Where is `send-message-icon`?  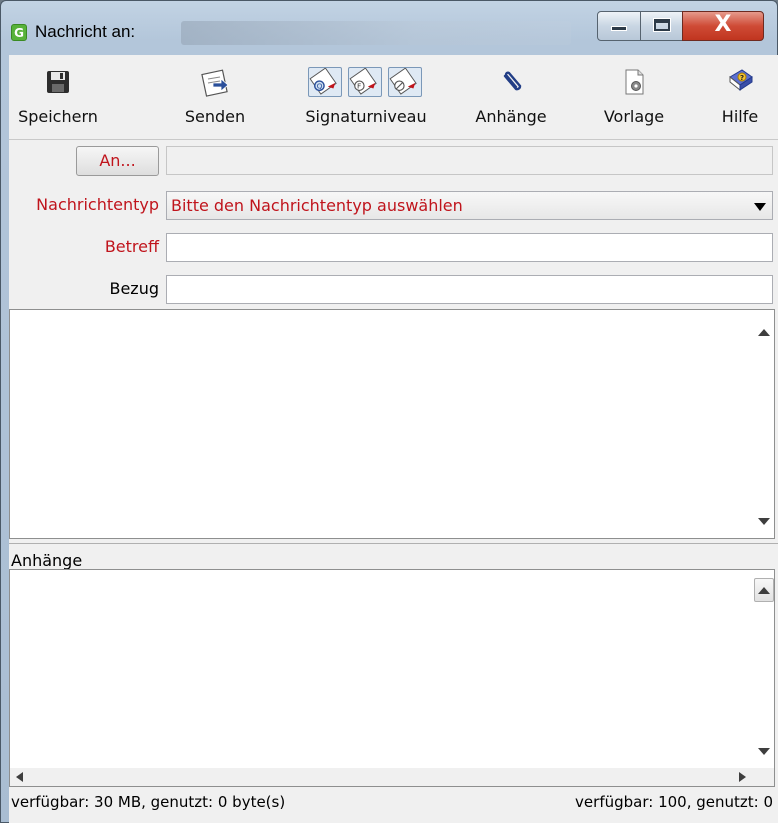 send-message-icon is located at coordinates (215, 83).